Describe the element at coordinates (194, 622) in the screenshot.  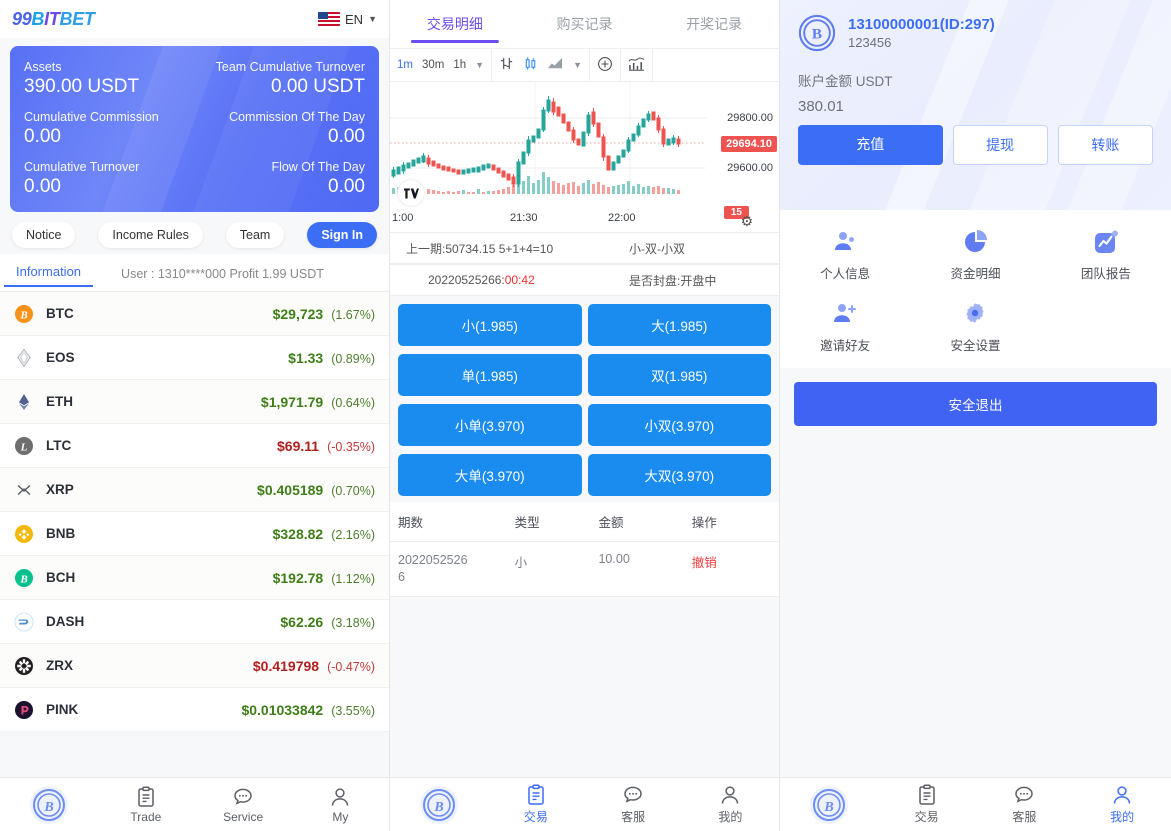
I see `coin-row-dash: DASH $62.26 (3.18%)` at that location.